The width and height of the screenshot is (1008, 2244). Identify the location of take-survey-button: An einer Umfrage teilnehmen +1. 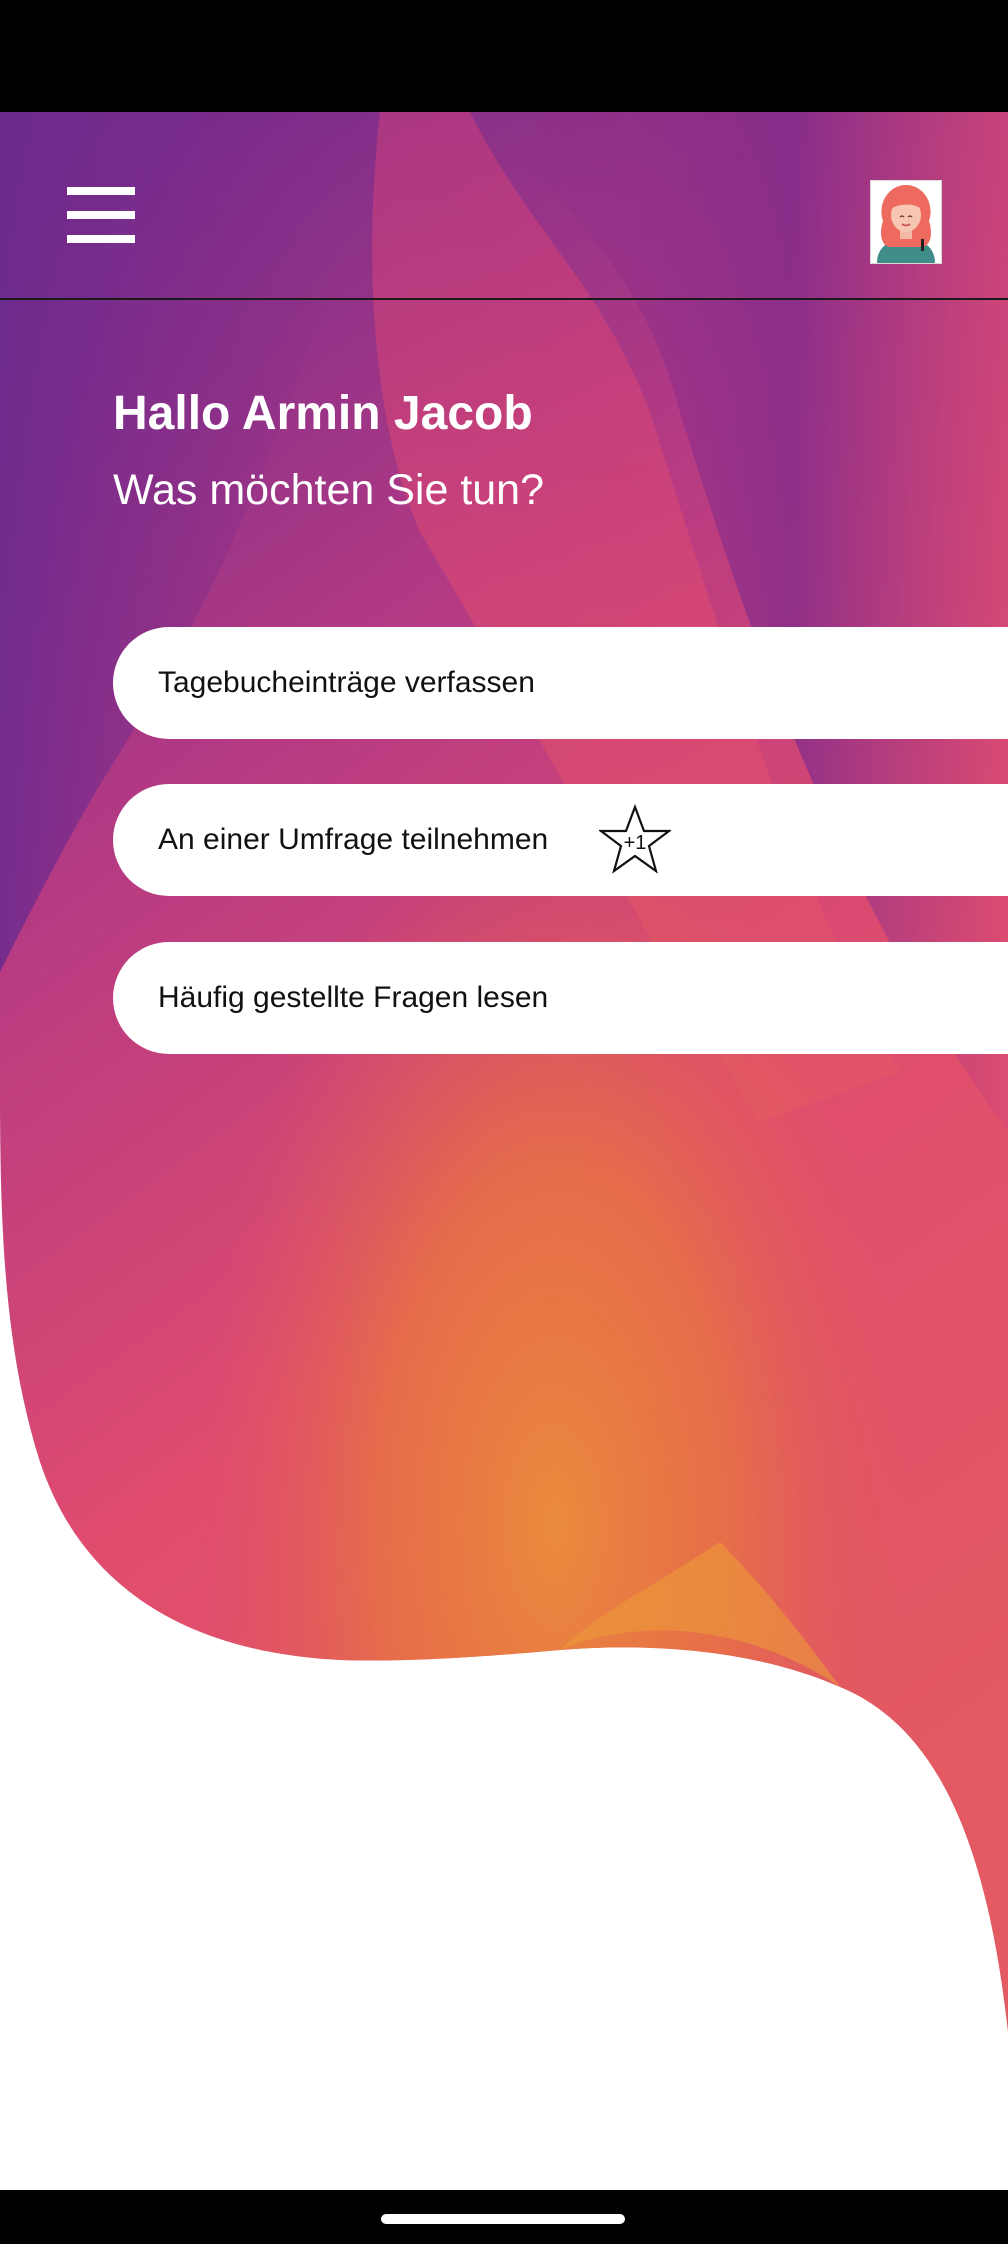
(560, 840).